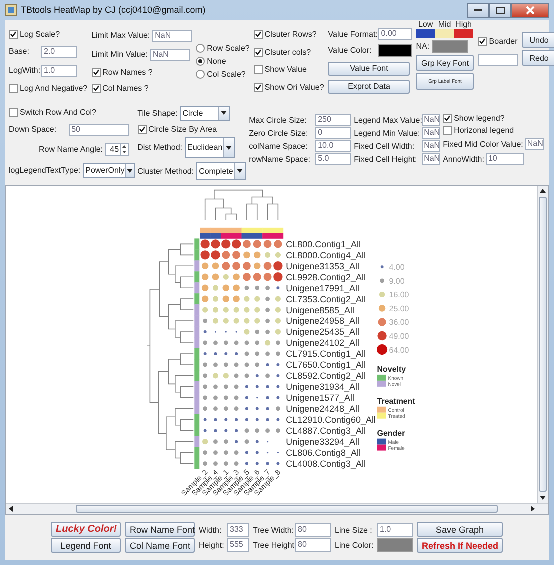 The height and width of the screenshot is (565, 554). What do you see at coordinates (124, 150) in the screenshot?
I see `spinner-arrows-icon` at bounding box center [124, 150].